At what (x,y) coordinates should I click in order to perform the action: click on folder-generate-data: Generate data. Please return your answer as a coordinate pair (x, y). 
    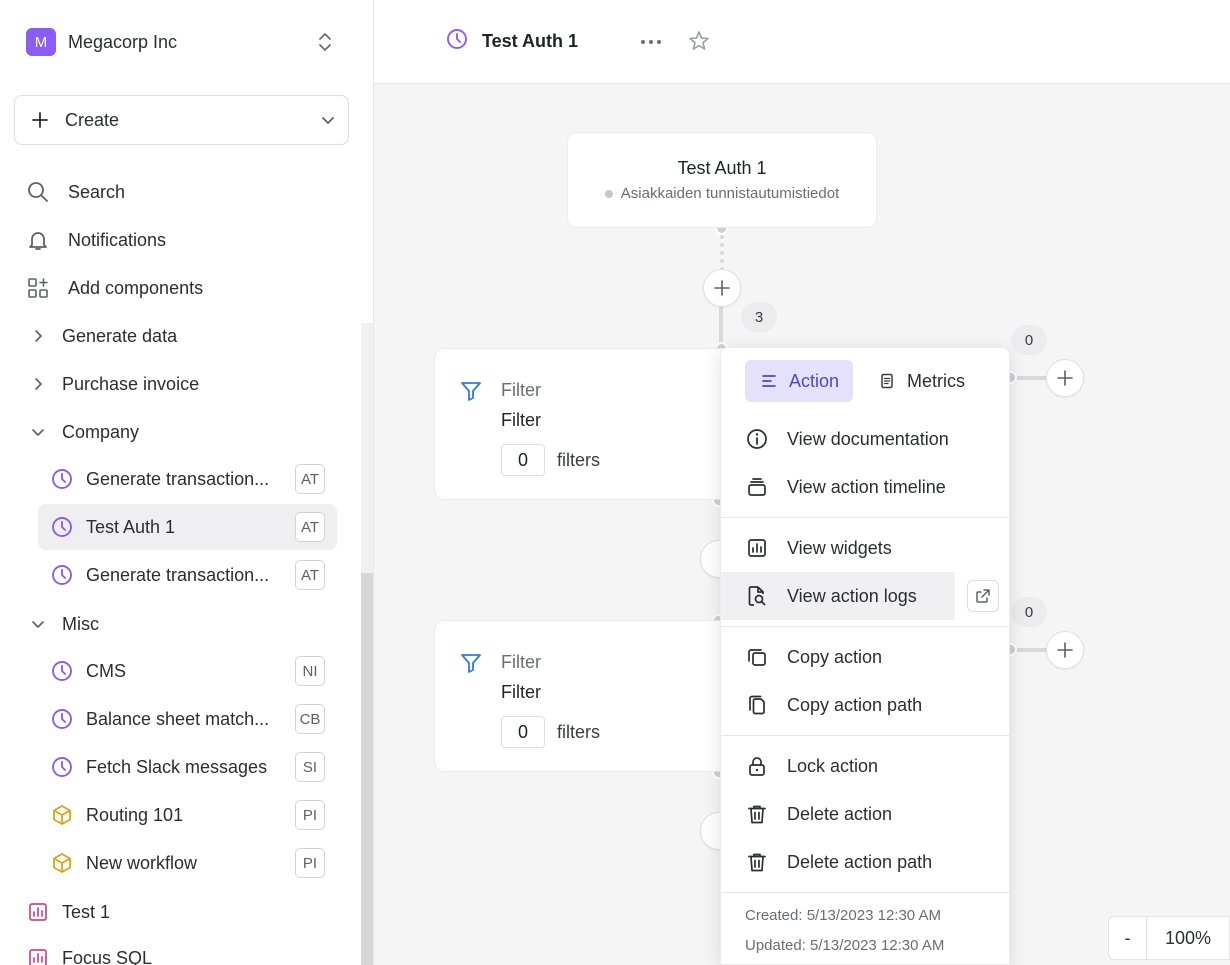
    Looking at the image, I should click on (181, 336).